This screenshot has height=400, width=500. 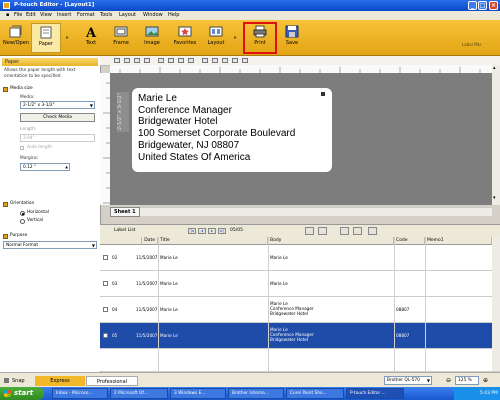 What do you see at coordinates (31, 15) in the screenshot?
I see `menu-edit: Edit` at bounding box center [31, 15].